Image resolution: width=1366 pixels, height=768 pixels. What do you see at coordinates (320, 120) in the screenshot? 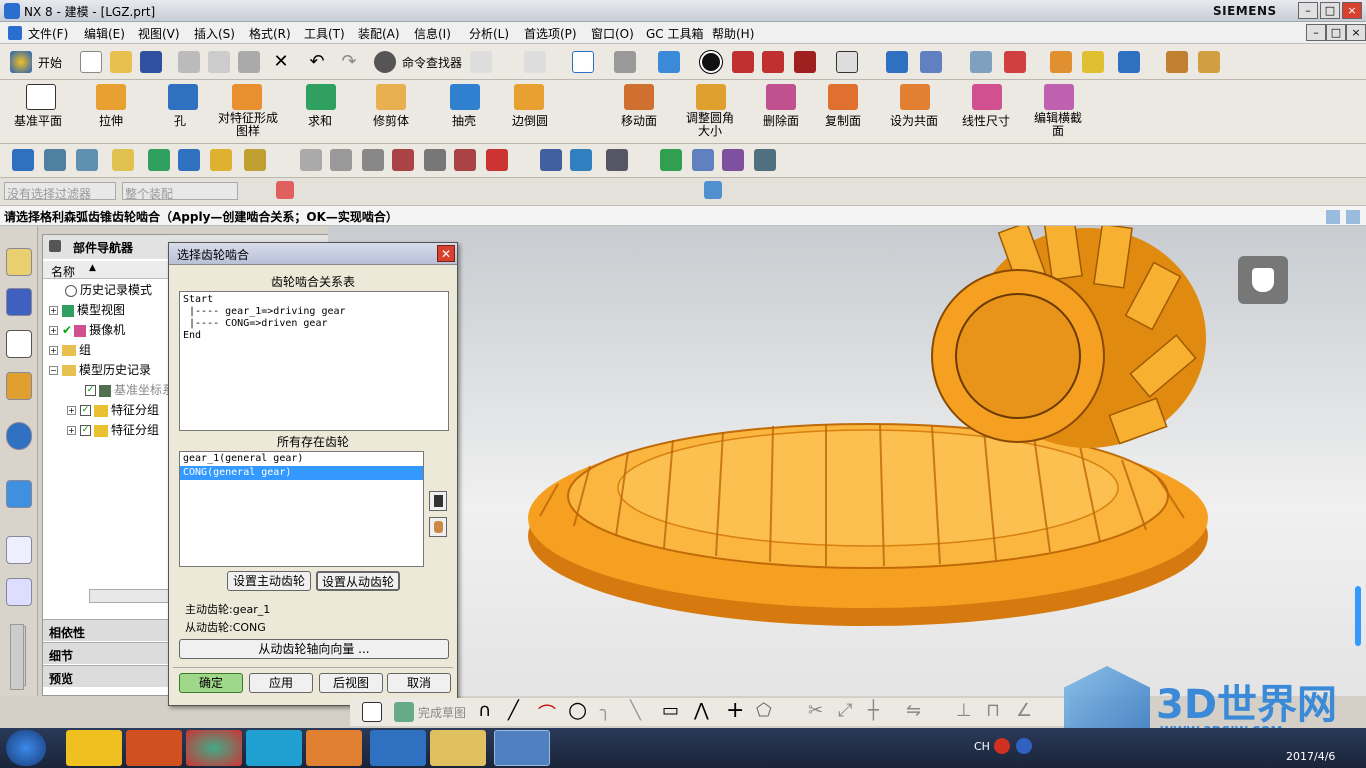
I see `unite-label: 求和` at bounding box center [320, 120].